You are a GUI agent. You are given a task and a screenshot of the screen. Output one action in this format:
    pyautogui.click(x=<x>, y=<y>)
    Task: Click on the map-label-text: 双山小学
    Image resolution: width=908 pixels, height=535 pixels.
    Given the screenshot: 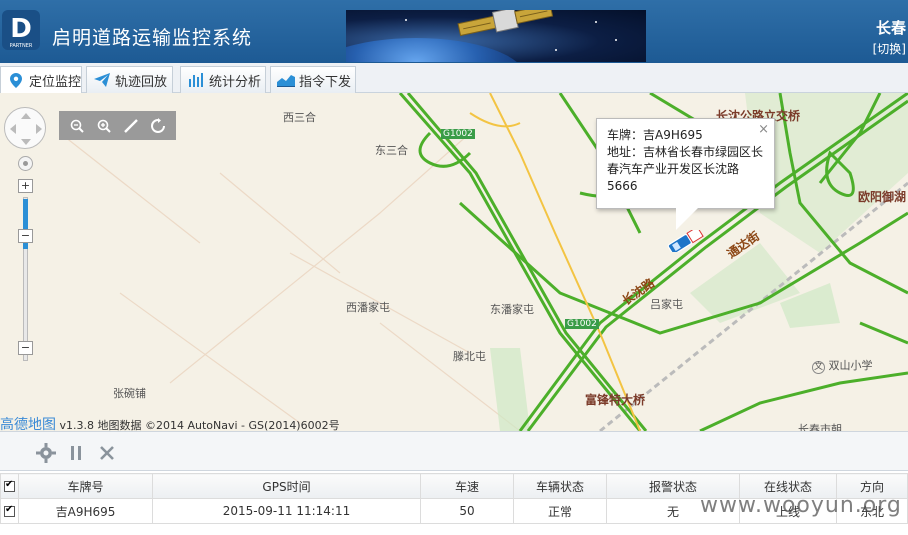 What is the action you would take?
    pyautogui.click(x=850, y=365)
    